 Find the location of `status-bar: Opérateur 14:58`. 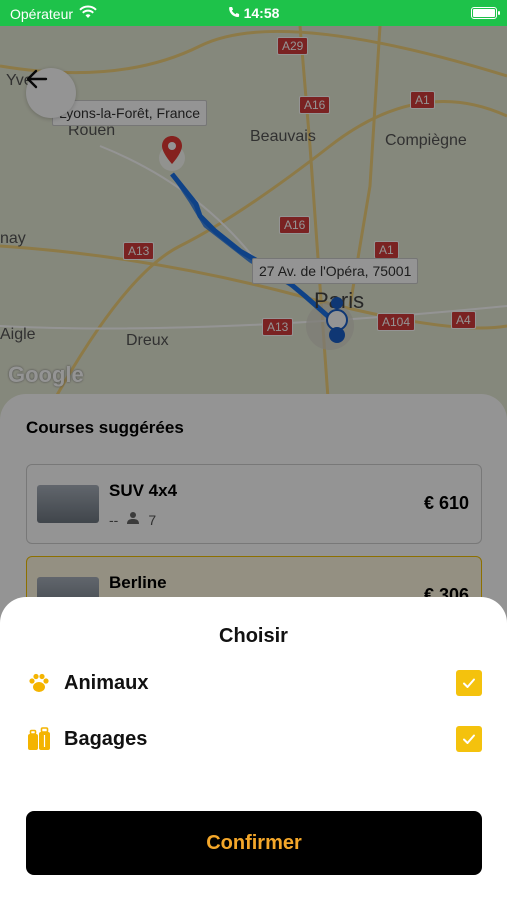

status-bar: Opérateur 14:58 is located at coordinates (253, 13).